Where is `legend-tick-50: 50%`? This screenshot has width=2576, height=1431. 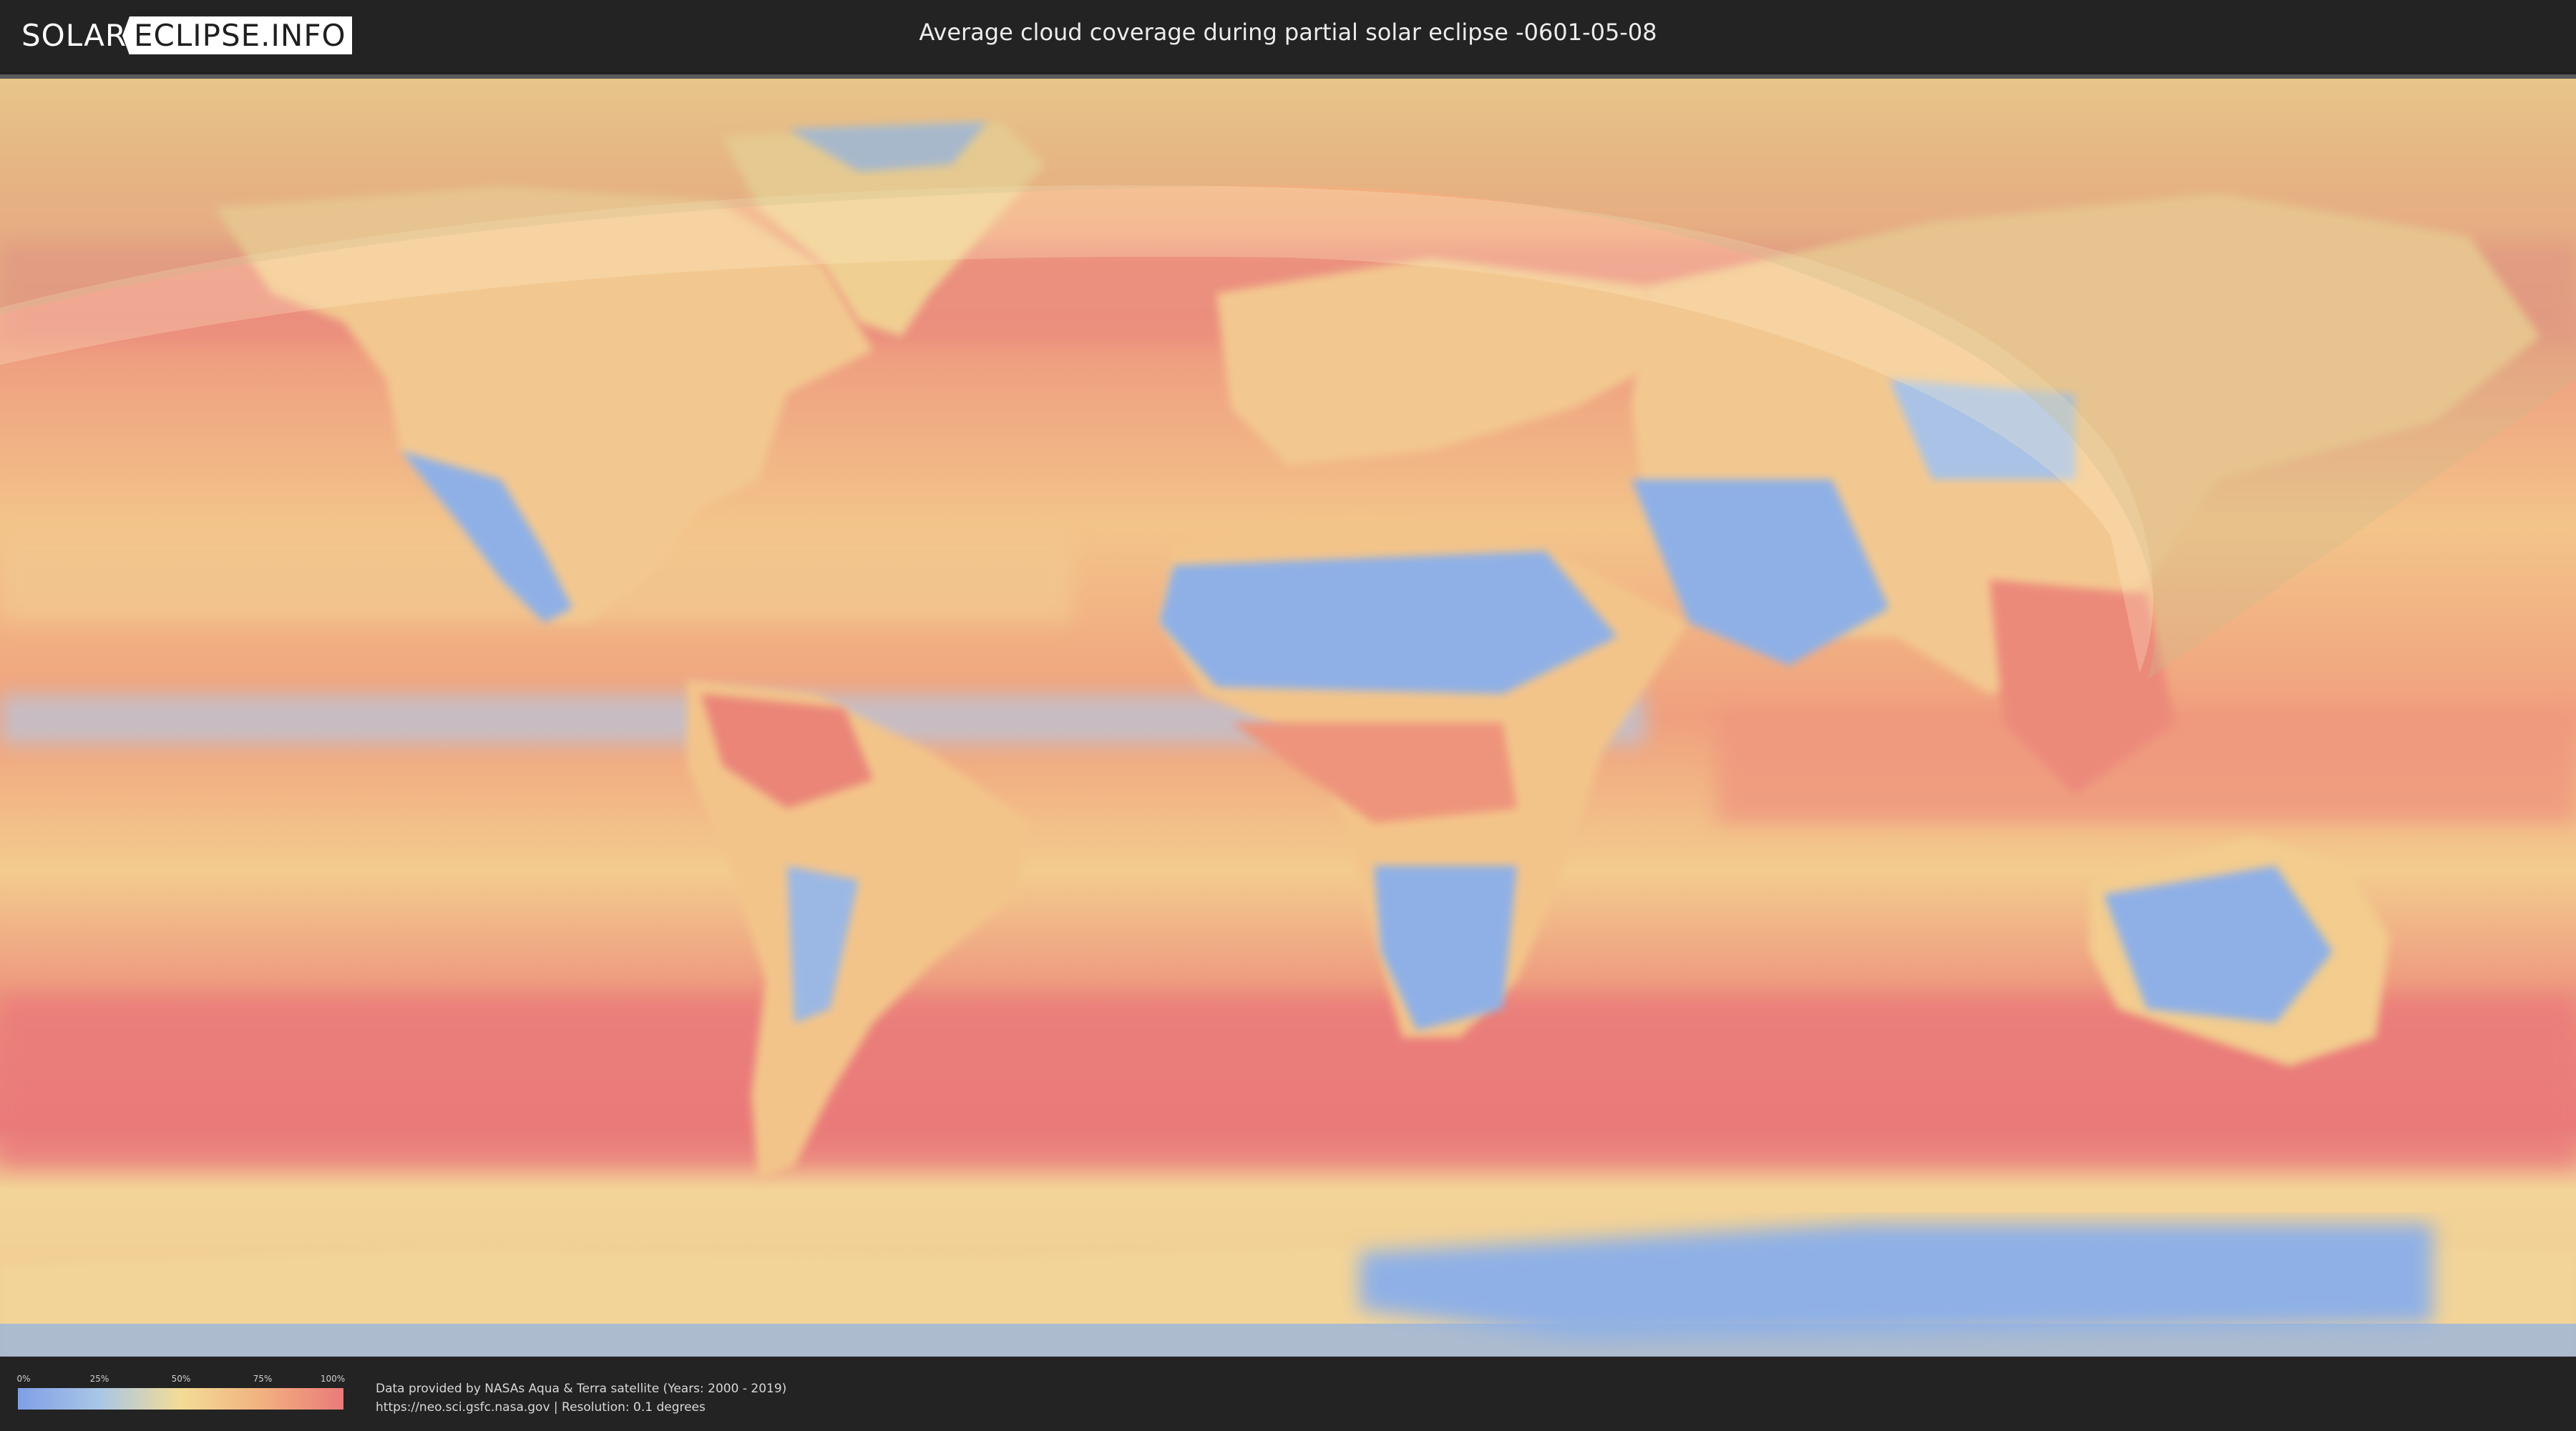
legend-tick-50: 50% is located at coordinates (181, 1379).